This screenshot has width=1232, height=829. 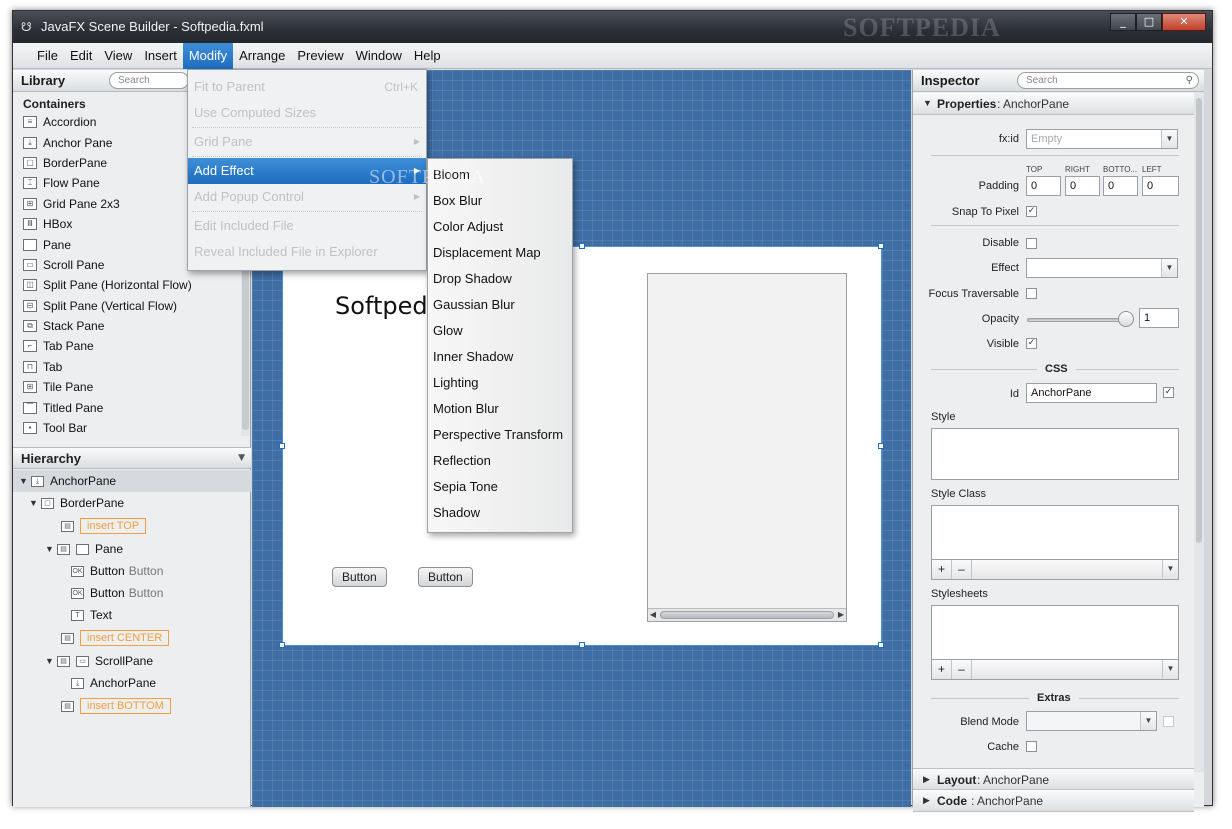 I want to click on tree-row: ▼ ▤ ▭ ScrollPane, so click(x=99, y=661).